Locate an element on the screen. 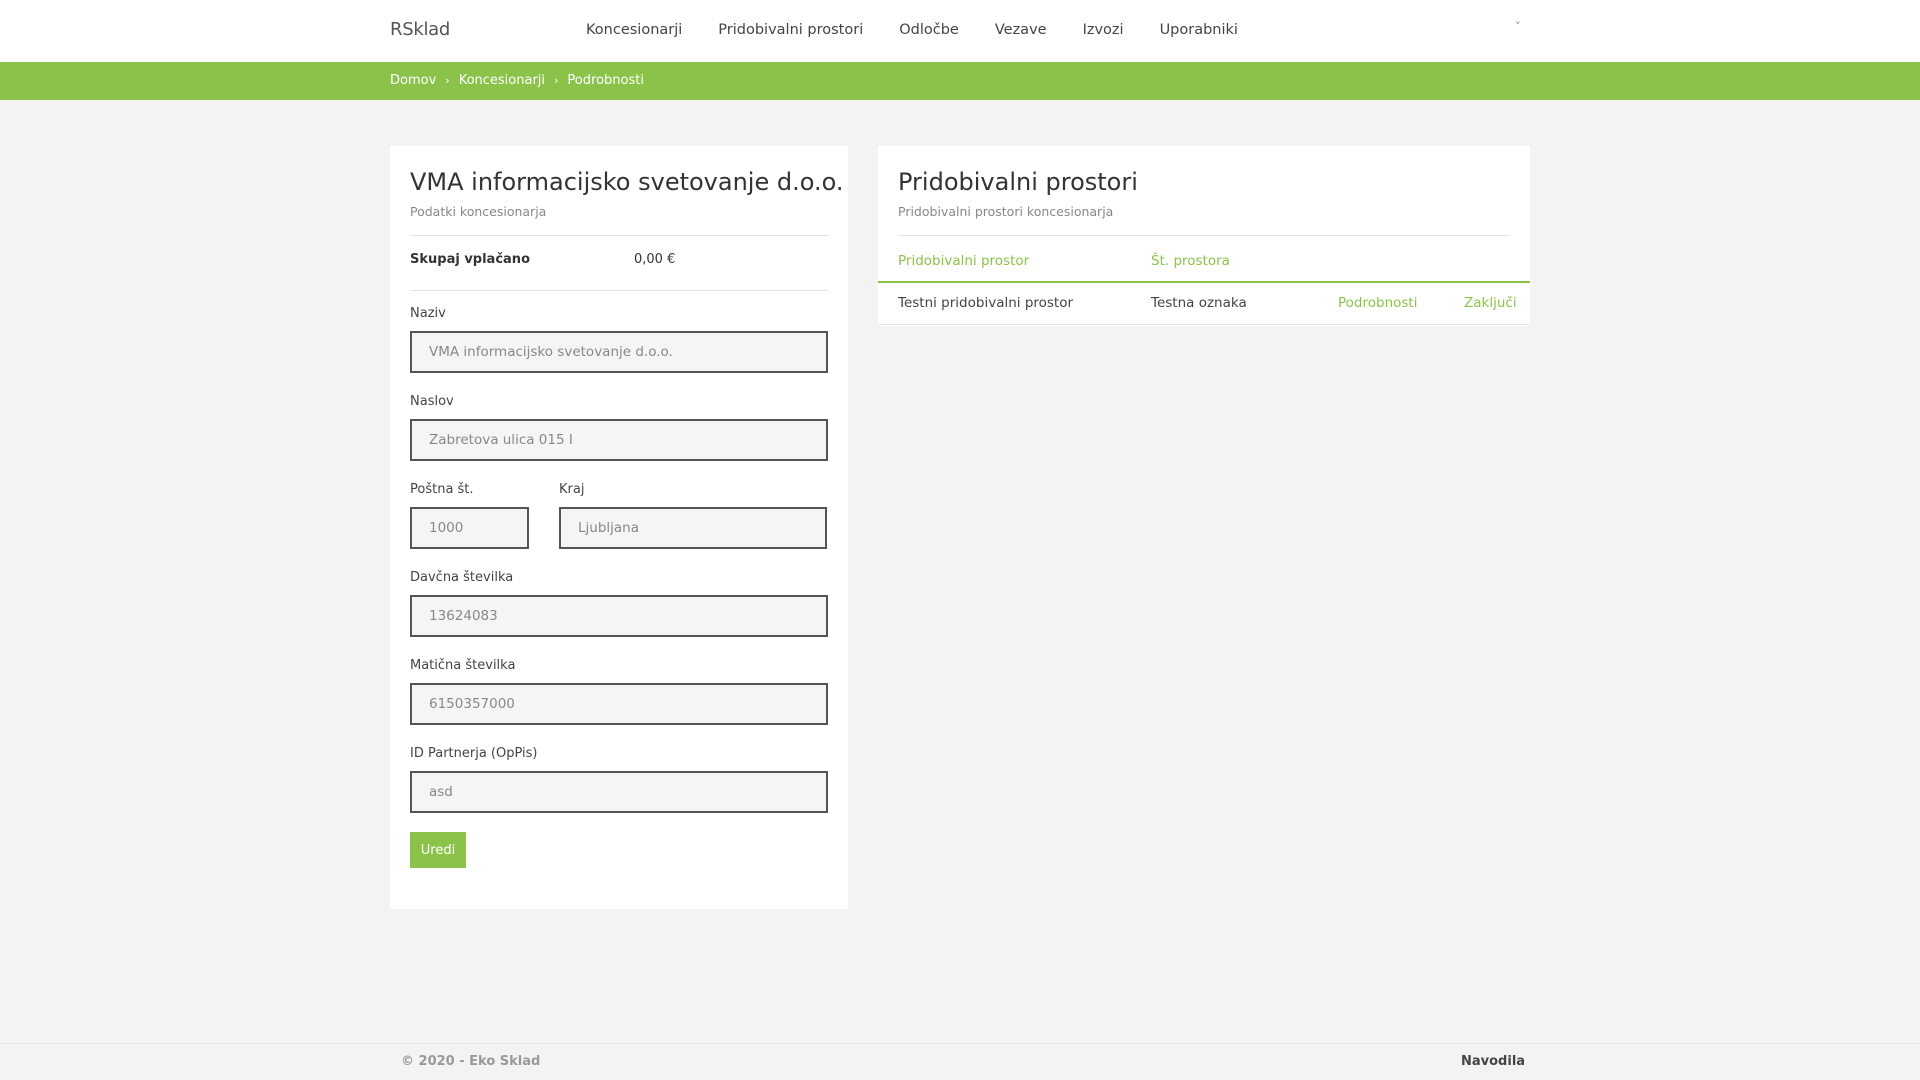 This screenshot has width=1920, height=1080. user-menu-chevron-down-icon: ˅ is located at coordinates (1518, 26).